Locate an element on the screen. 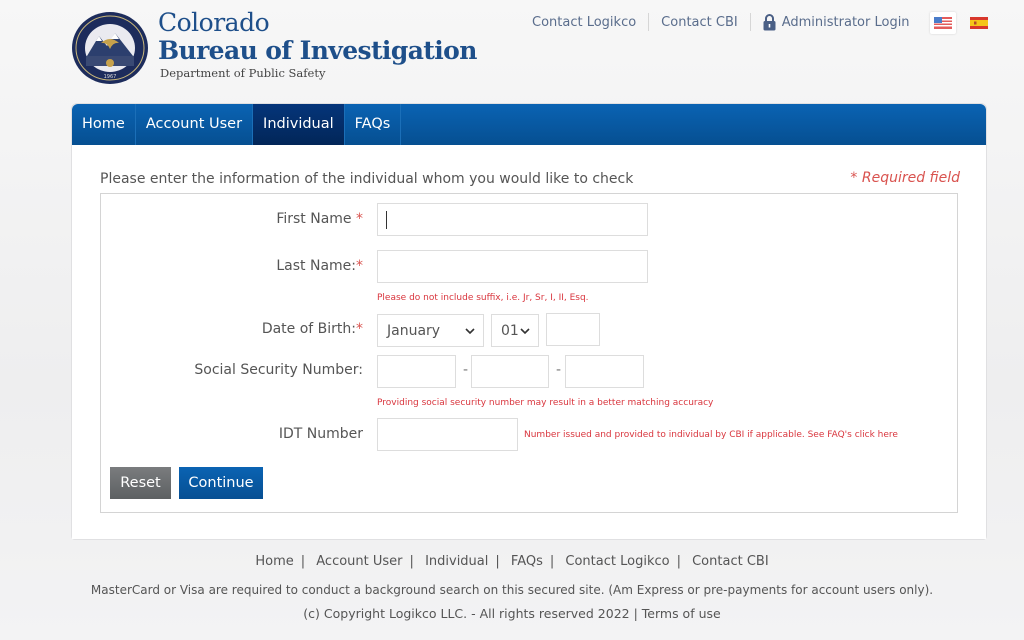 The width and height of the screenshot is (1024, 640). first-name-input is located at coordinates (512, 219).